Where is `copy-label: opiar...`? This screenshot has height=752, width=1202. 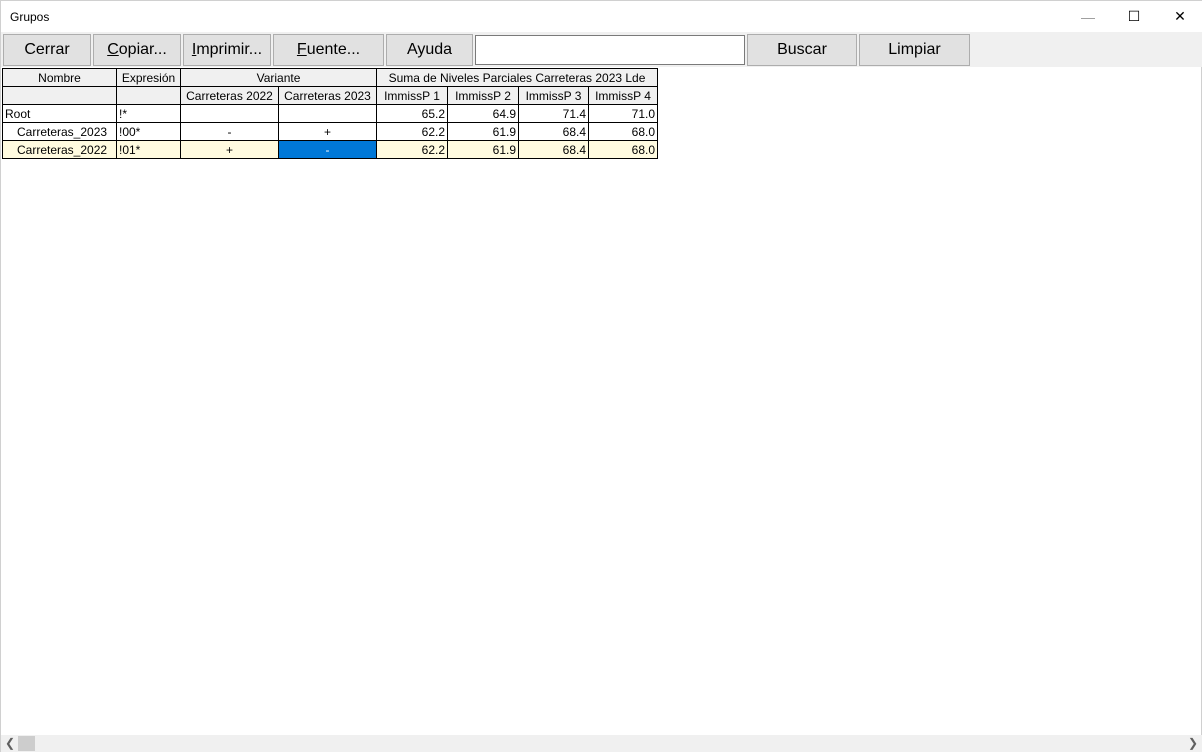 copy-label: opiar... is located at coordinates (142, 49).